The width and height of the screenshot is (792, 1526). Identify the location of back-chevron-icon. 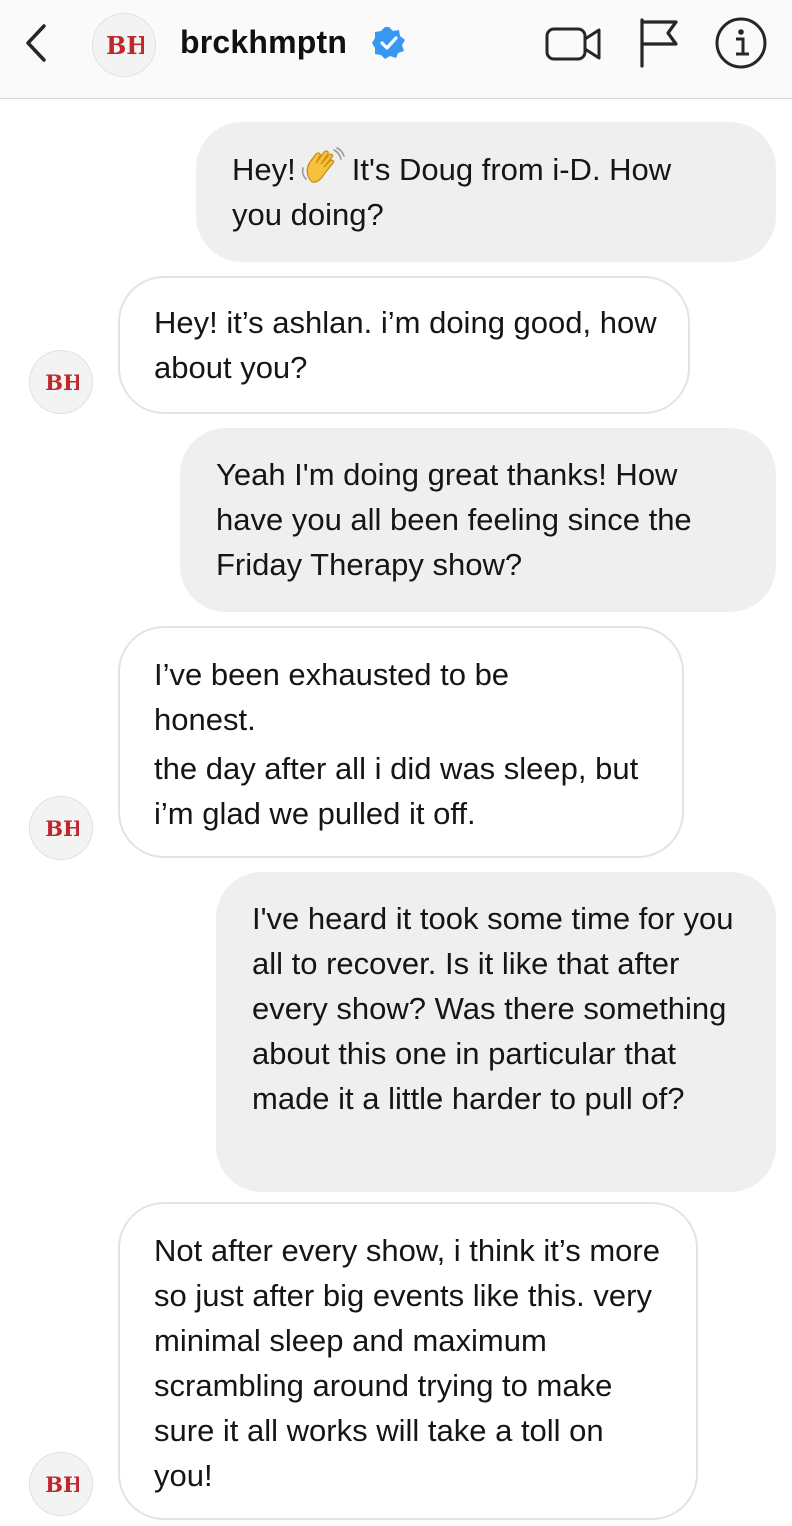
(36, 43).